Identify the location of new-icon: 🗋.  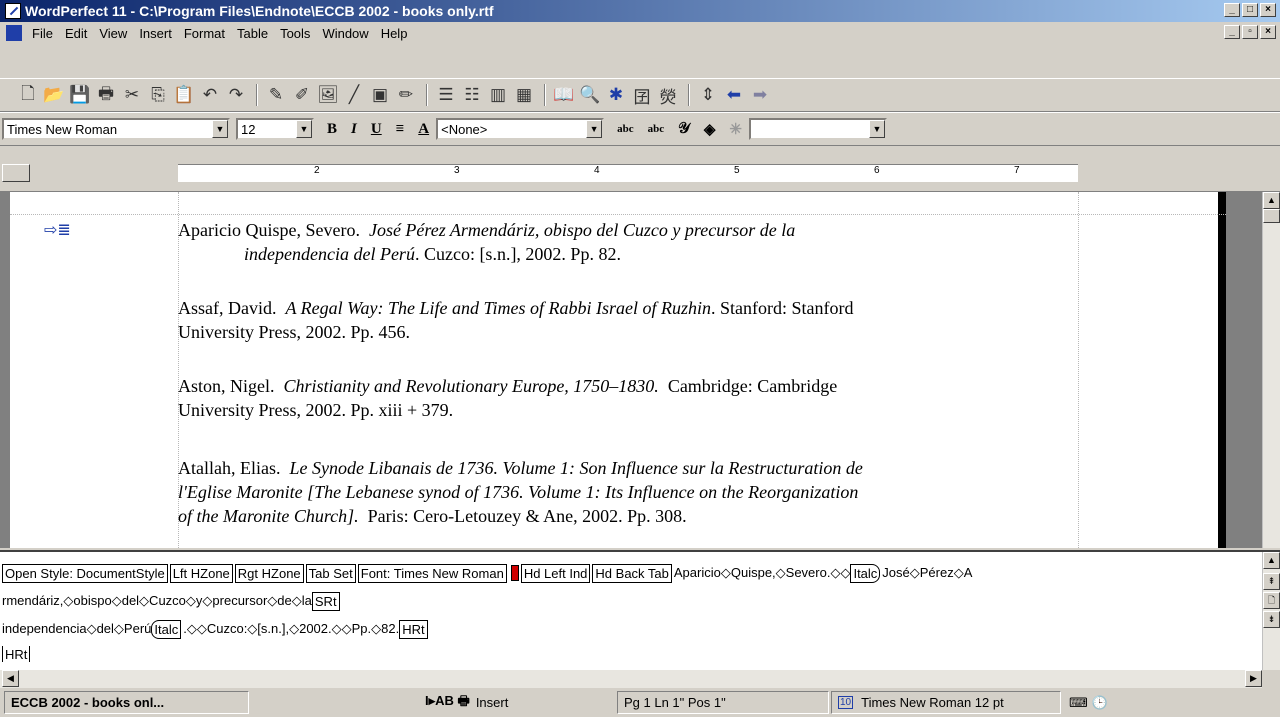
(28, 95).